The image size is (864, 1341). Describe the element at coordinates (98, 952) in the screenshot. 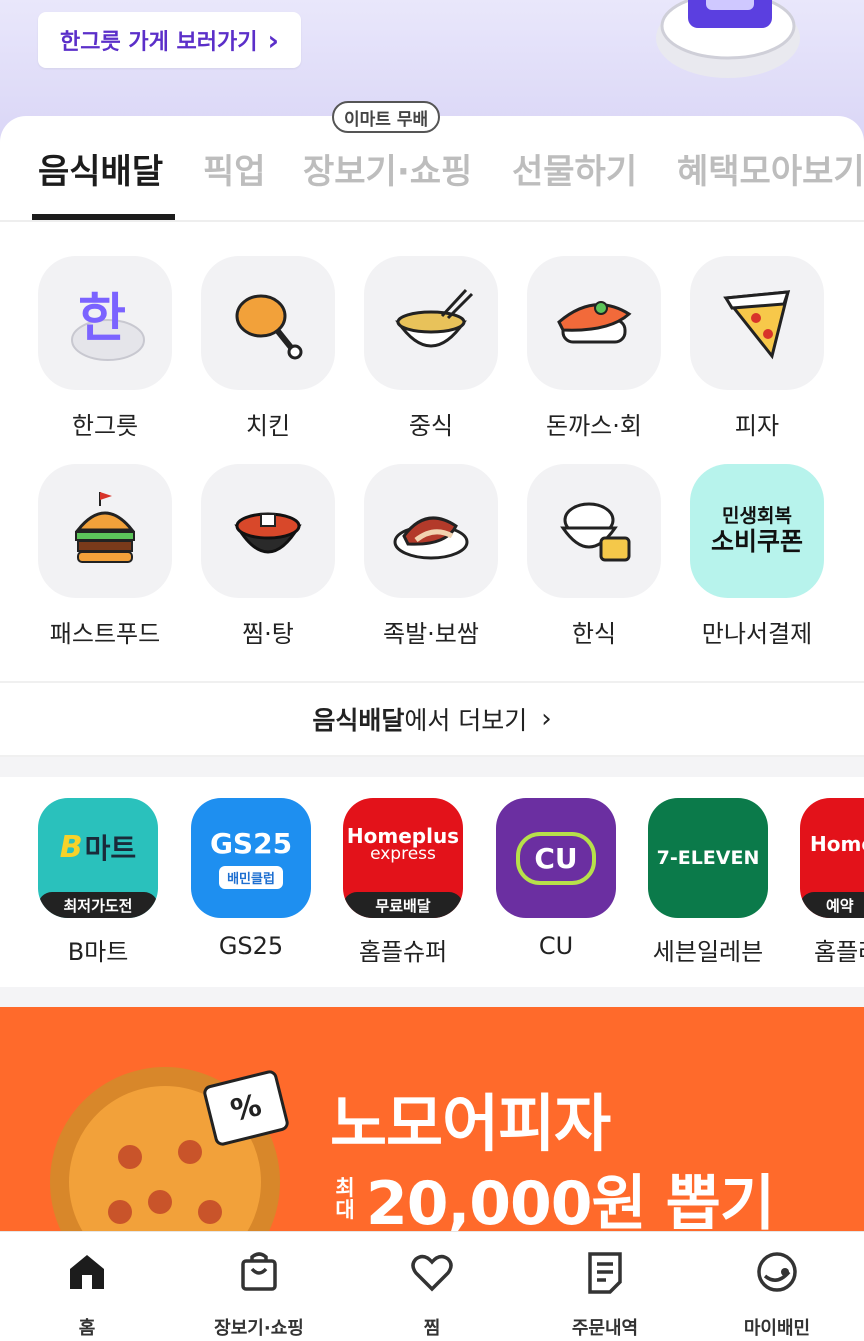

I see `store-label: B마트` at that location.